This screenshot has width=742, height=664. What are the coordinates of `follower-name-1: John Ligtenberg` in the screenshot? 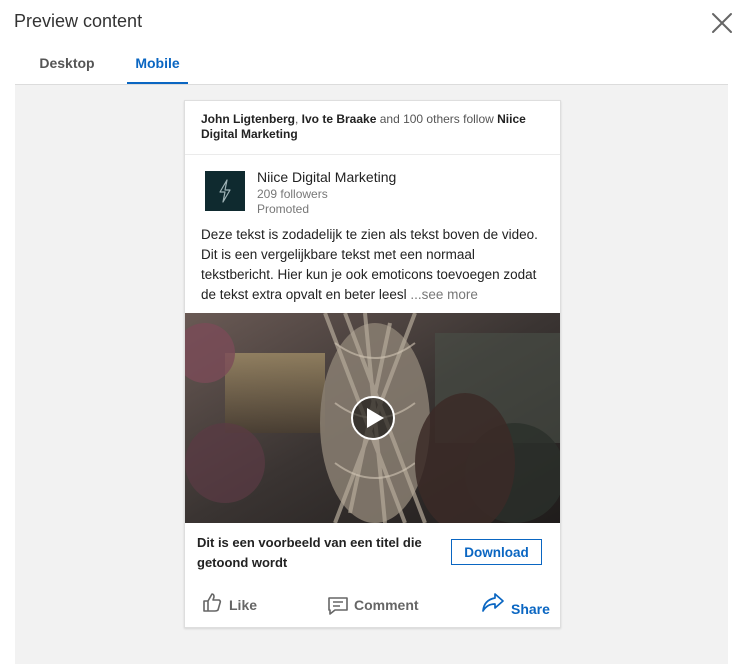 It's located at (248, 119).